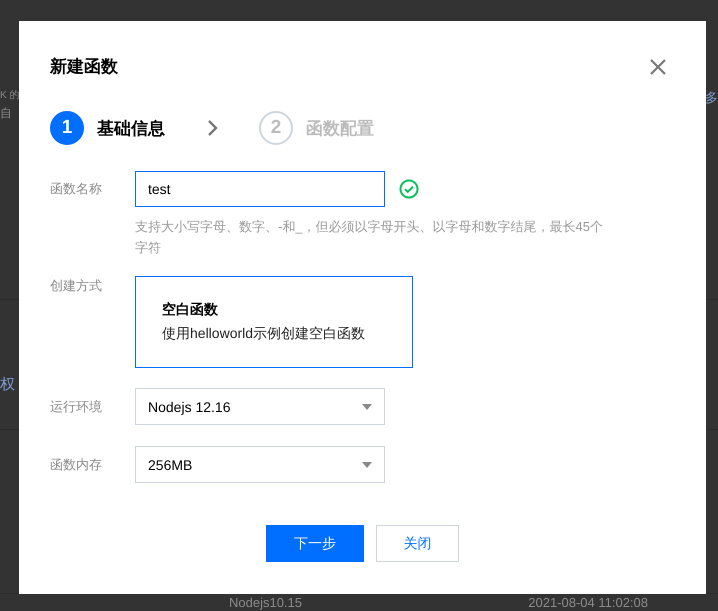 The width and height of the screenshot is (718, 611). What do you see at coordinates (10, 96) in the screenshot?
I see `background-text: K 的` at bounding box center [10, 96].